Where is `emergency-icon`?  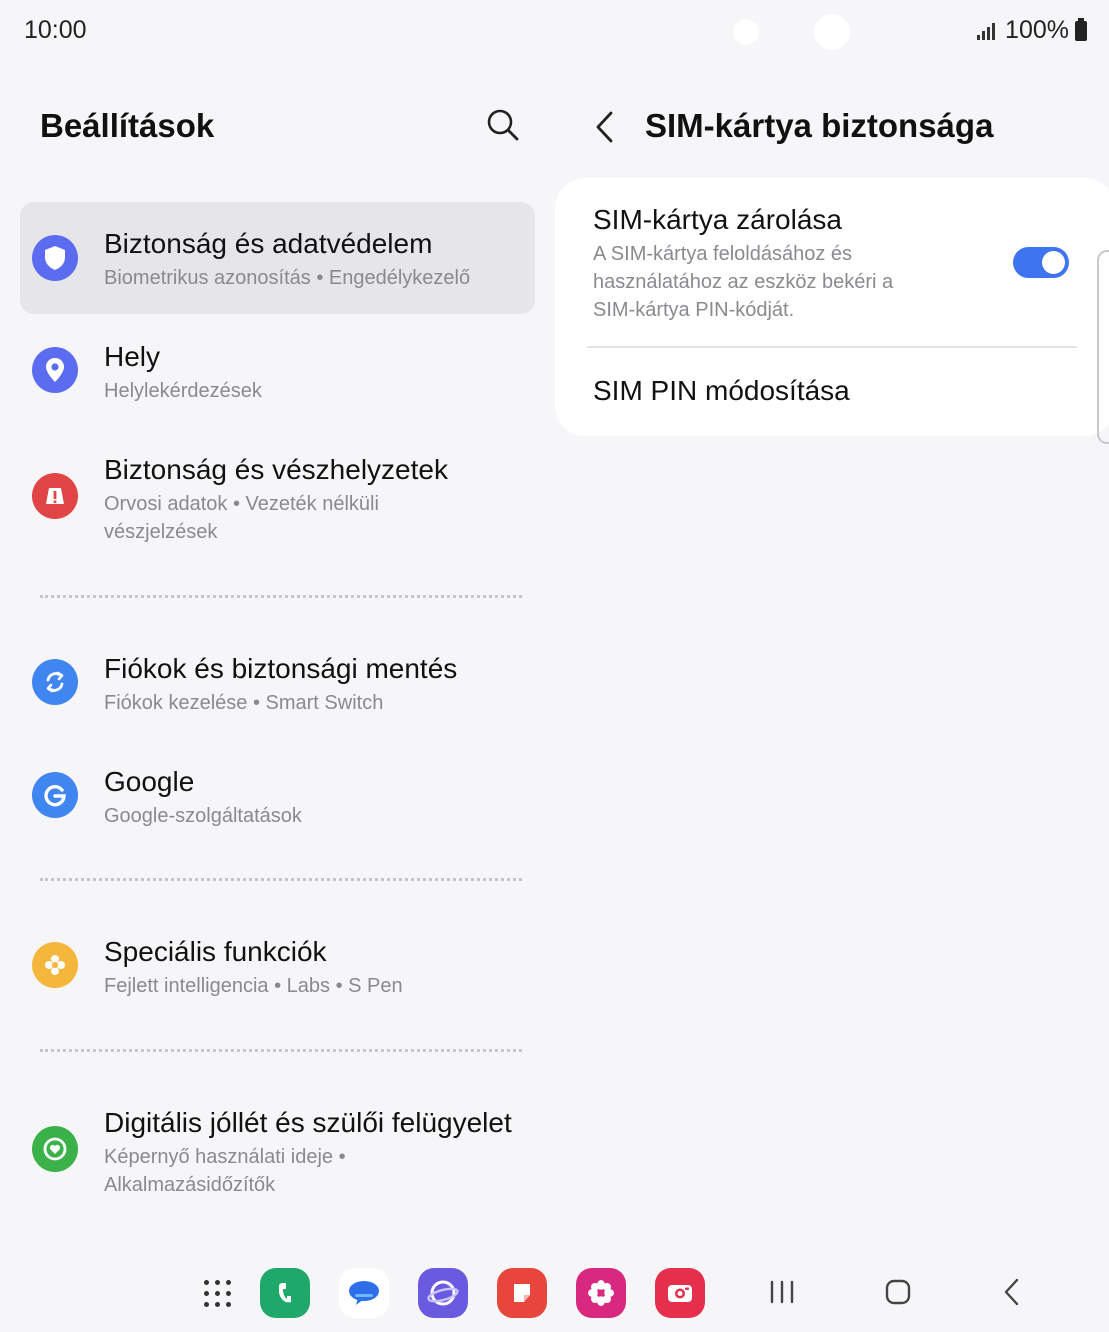
emergency-icon is located at coordinates (55, 496).